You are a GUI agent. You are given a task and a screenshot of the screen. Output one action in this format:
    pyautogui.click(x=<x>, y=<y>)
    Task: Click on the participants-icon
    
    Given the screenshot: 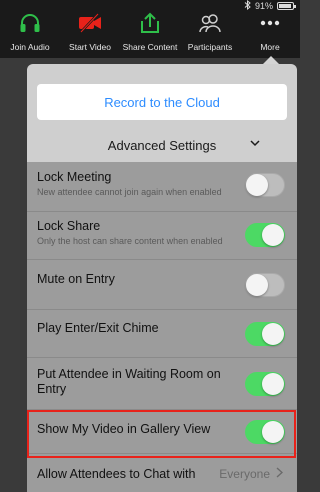 What is the action you would take?
    pyautogui.click(x=210, y=25)
    